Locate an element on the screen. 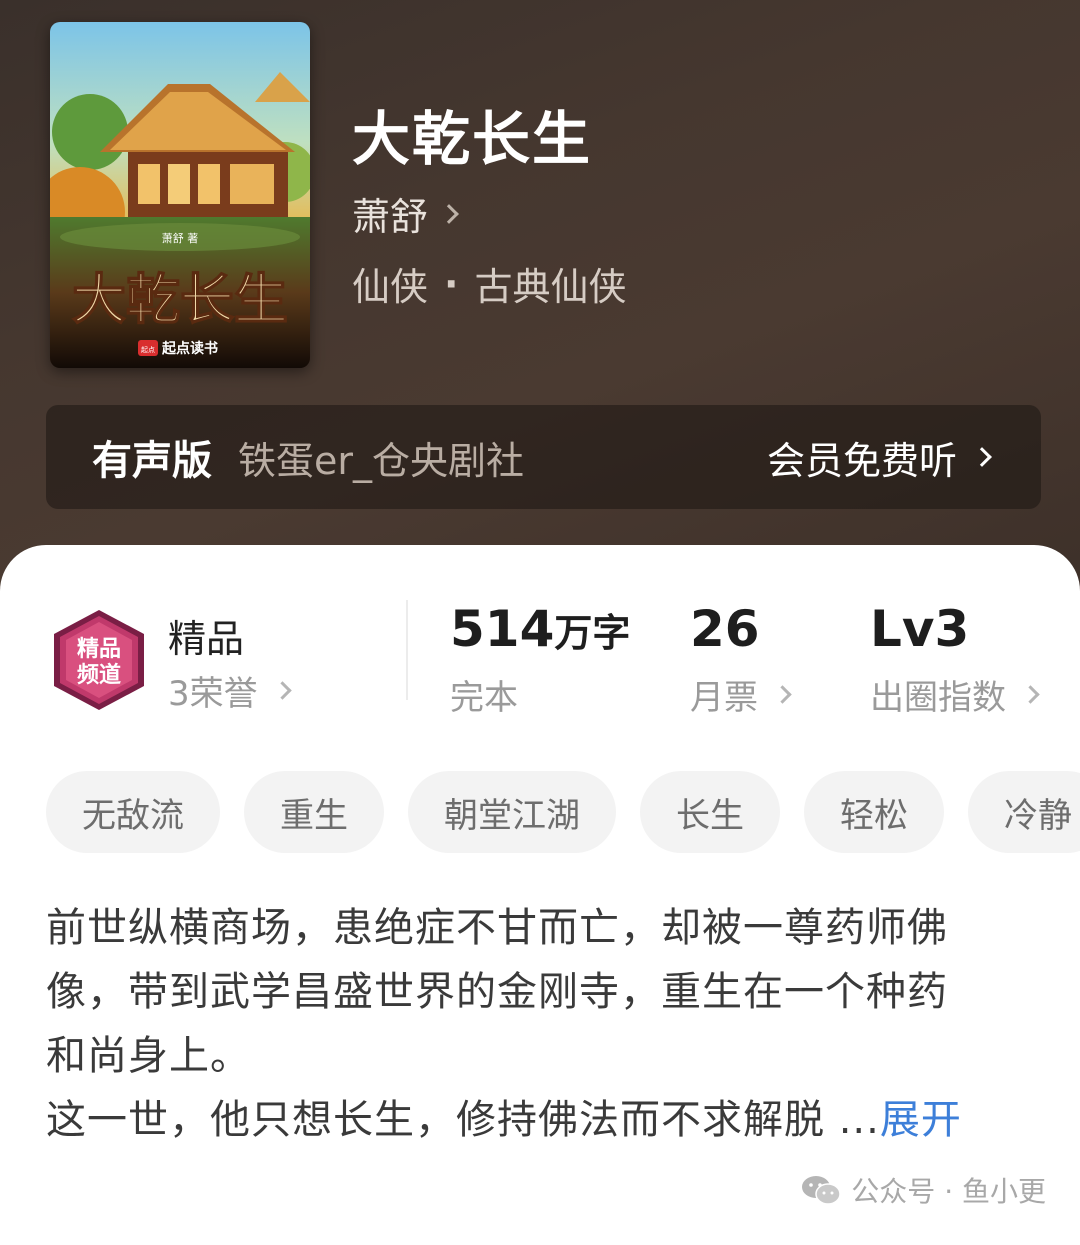  watermark: 公众号 · 鱼小更 is located at coordinates (923, 1190).